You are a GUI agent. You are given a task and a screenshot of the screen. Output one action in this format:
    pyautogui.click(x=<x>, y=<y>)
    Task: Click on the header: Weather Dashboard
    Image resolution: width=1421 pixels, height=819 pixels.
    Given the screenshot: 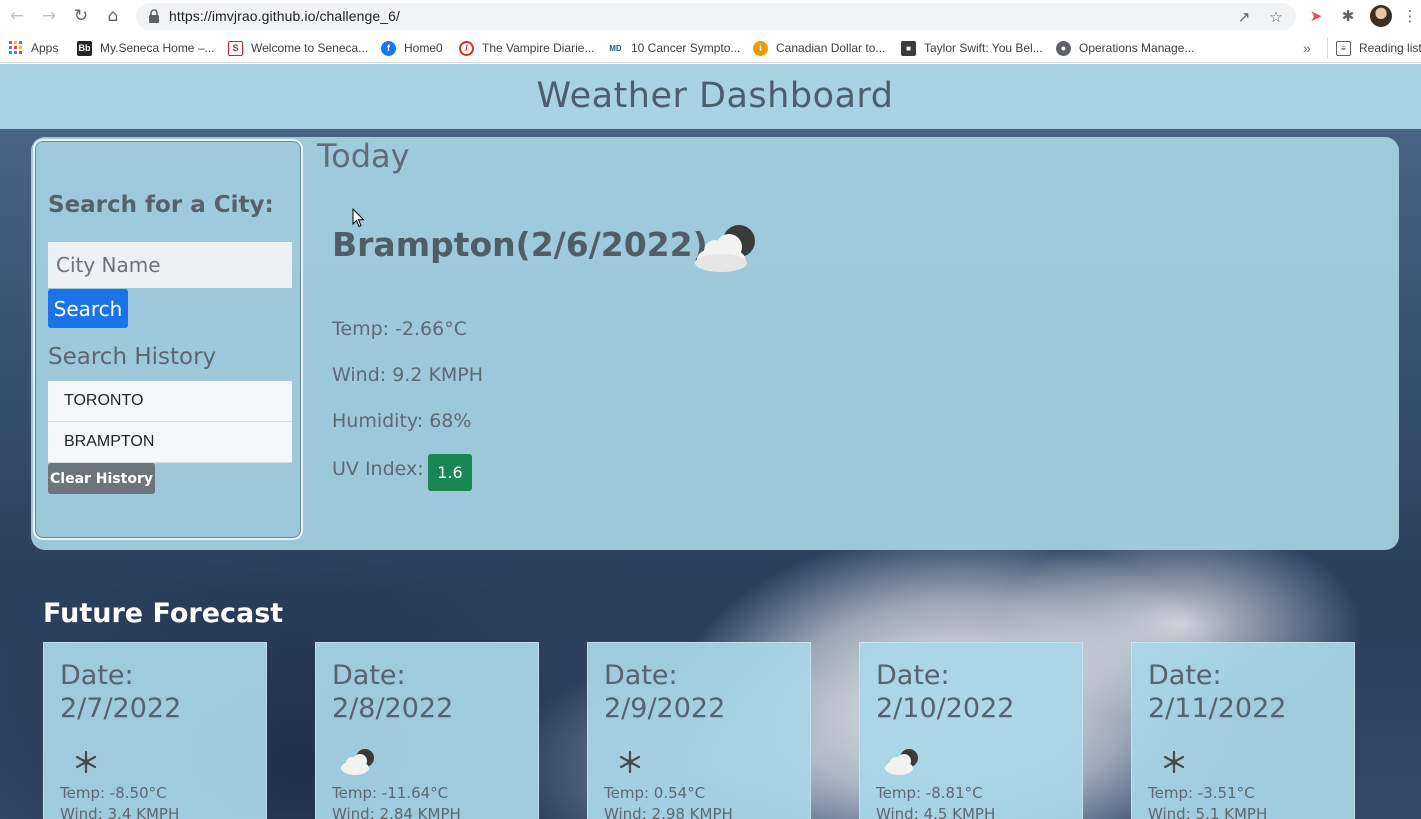 What is the action you would take?
    pyautogui.click(x=710, y=96)
    